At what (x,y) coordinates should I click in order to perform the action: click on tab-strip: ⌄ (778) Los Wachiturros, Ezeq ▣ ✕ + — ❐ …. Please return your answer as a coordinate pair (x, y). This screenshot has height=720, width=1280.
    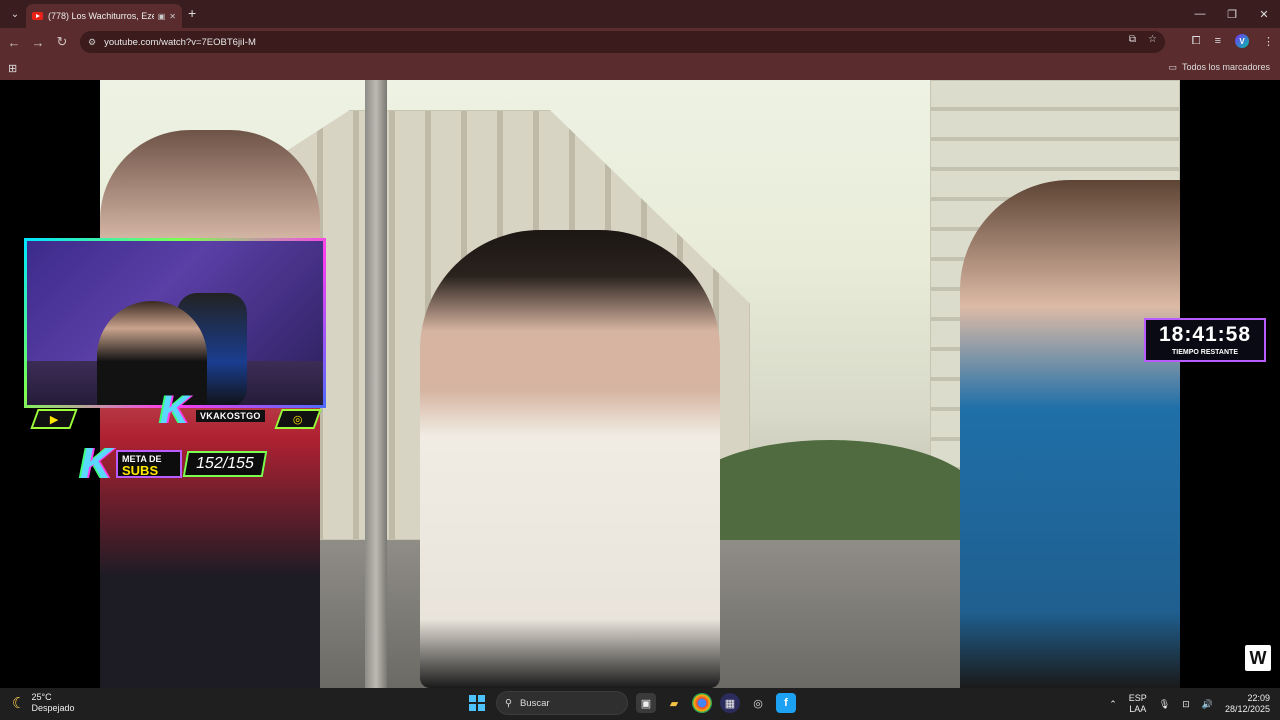
    Looking at the image, I should click on (640, 14).